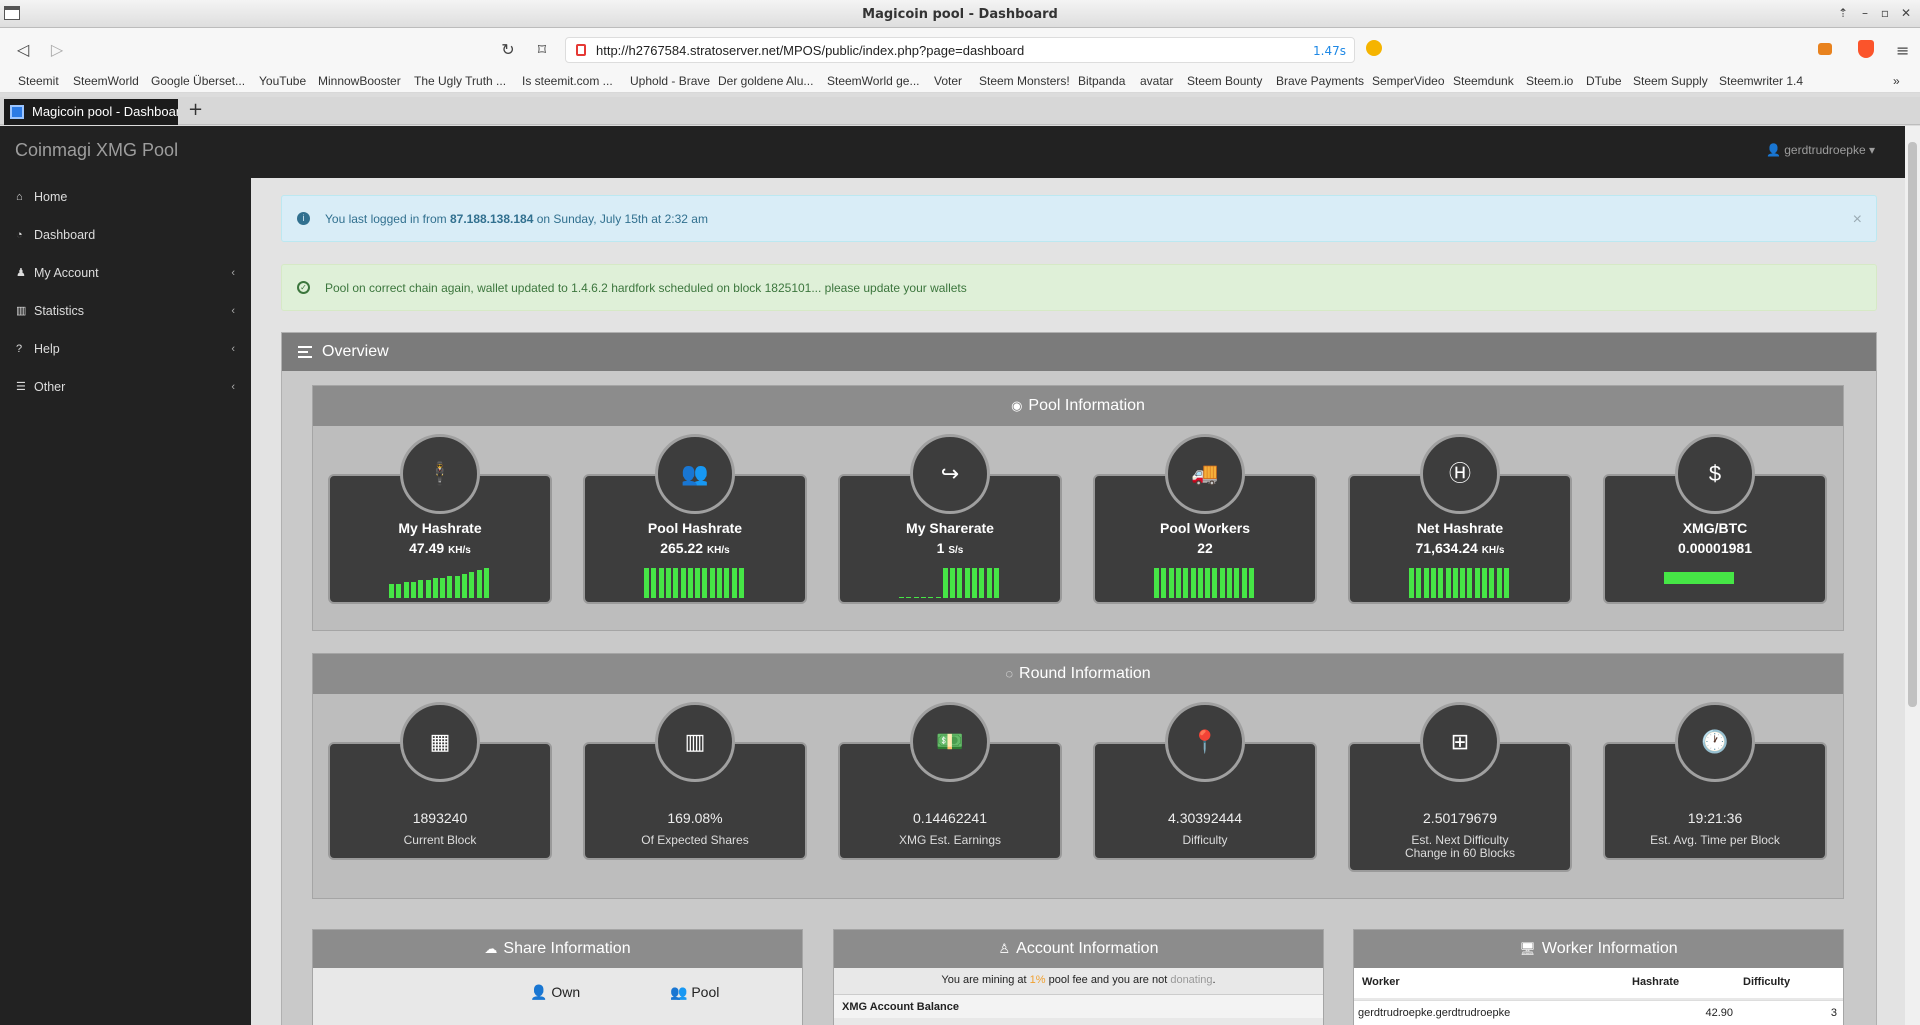 Image resolution: width=1920 pixels, height=1025 pixels. What do you see at coordinates (125, 387) in the screenshot?
I see `sidebar-item-other: ☰ Other ‹` at bounding box center [125, 387].